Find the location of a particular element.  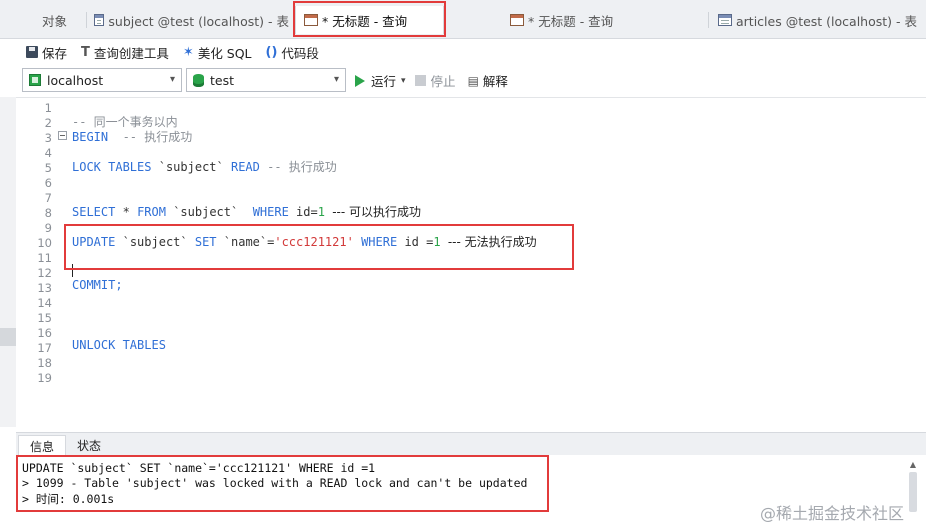

connection-select: localhost ▾ is located at coordinates (102, 80).